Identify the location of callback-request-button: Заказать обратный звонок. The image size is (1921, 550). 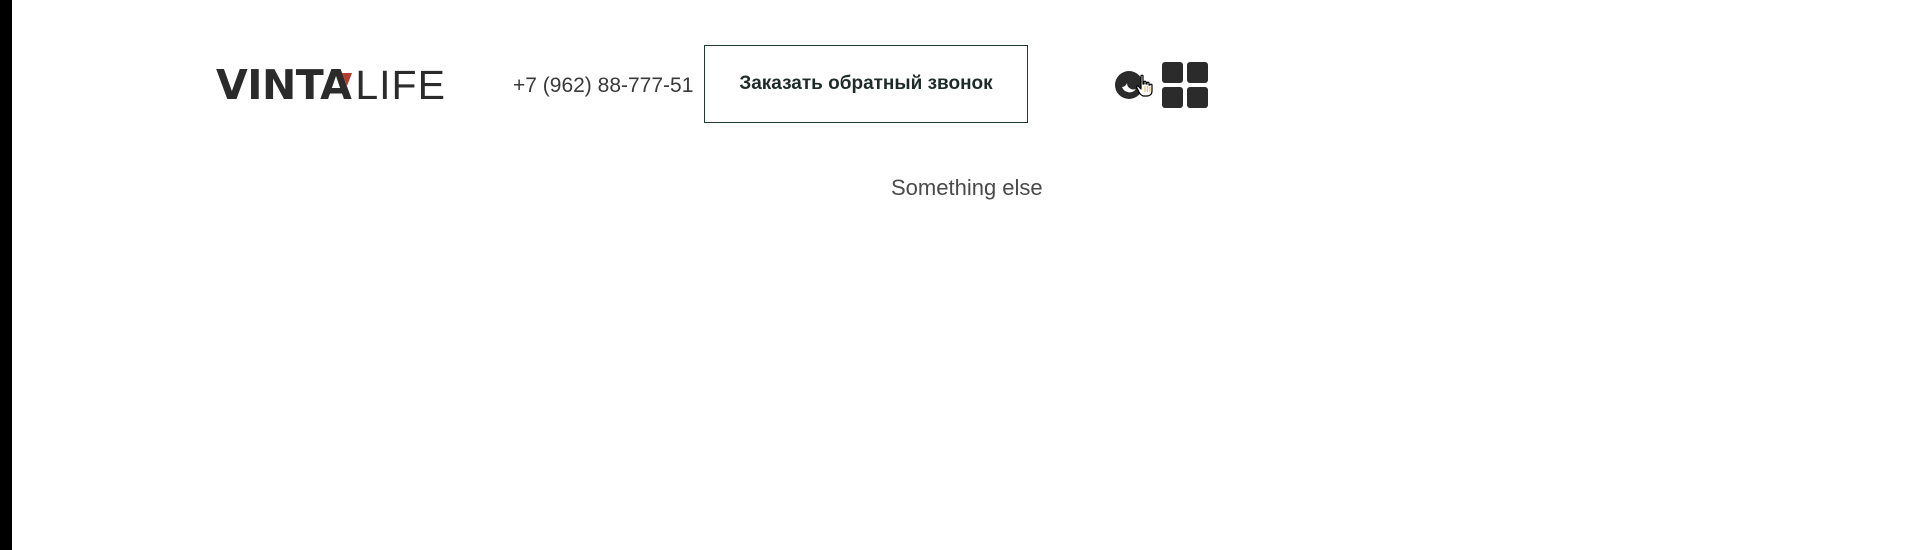
(866, 84).